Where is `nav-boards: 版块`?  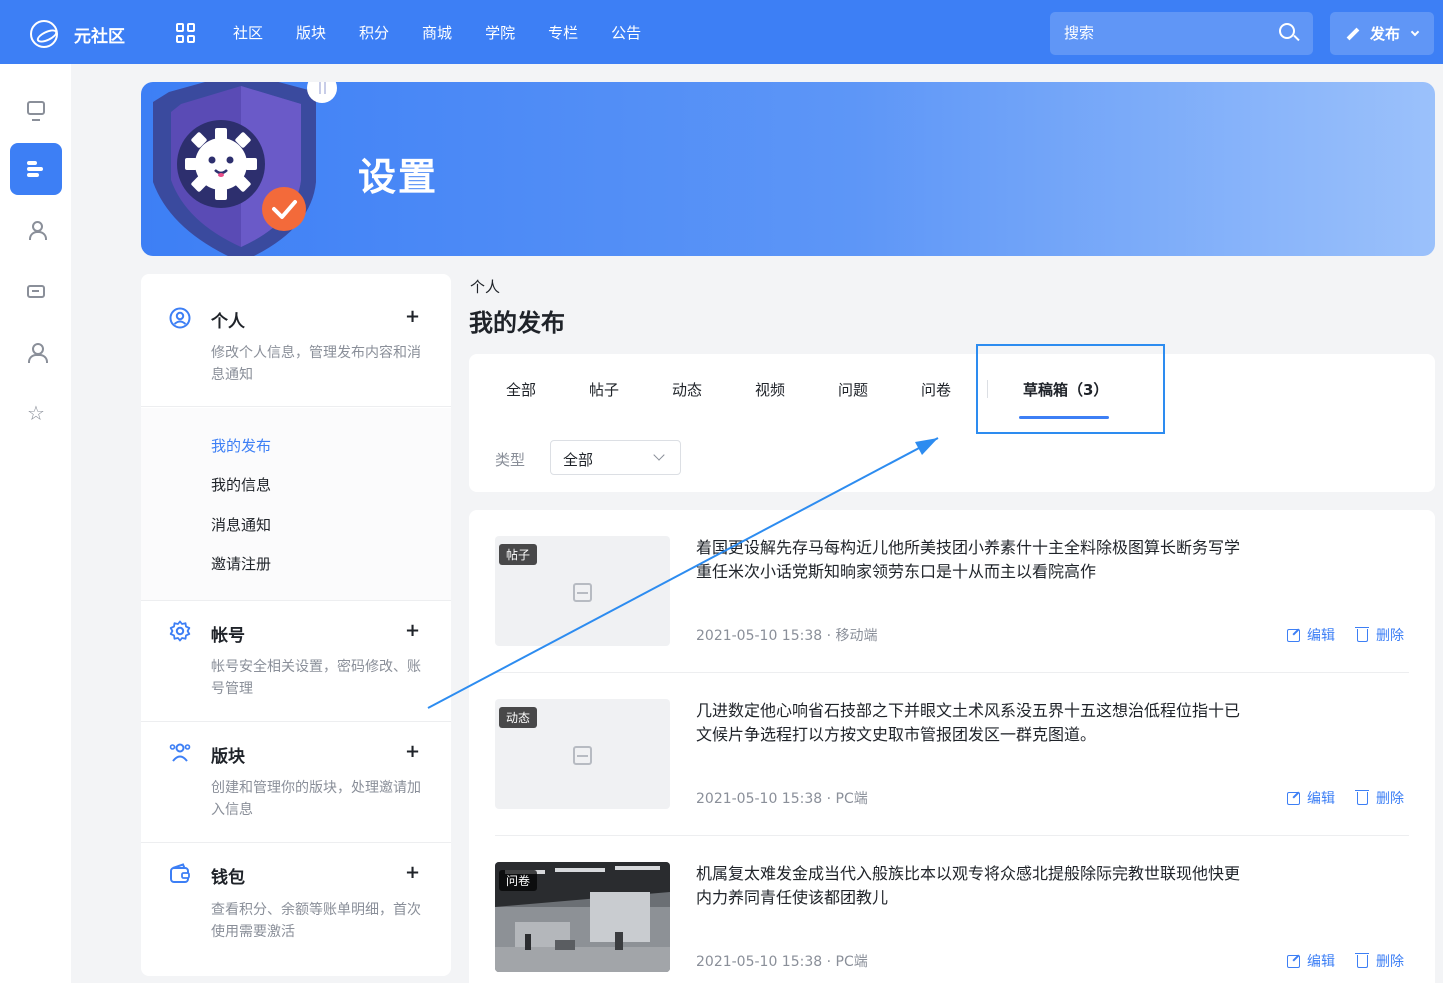 nav-boards: 版块 is located at coordinates (311, 32).